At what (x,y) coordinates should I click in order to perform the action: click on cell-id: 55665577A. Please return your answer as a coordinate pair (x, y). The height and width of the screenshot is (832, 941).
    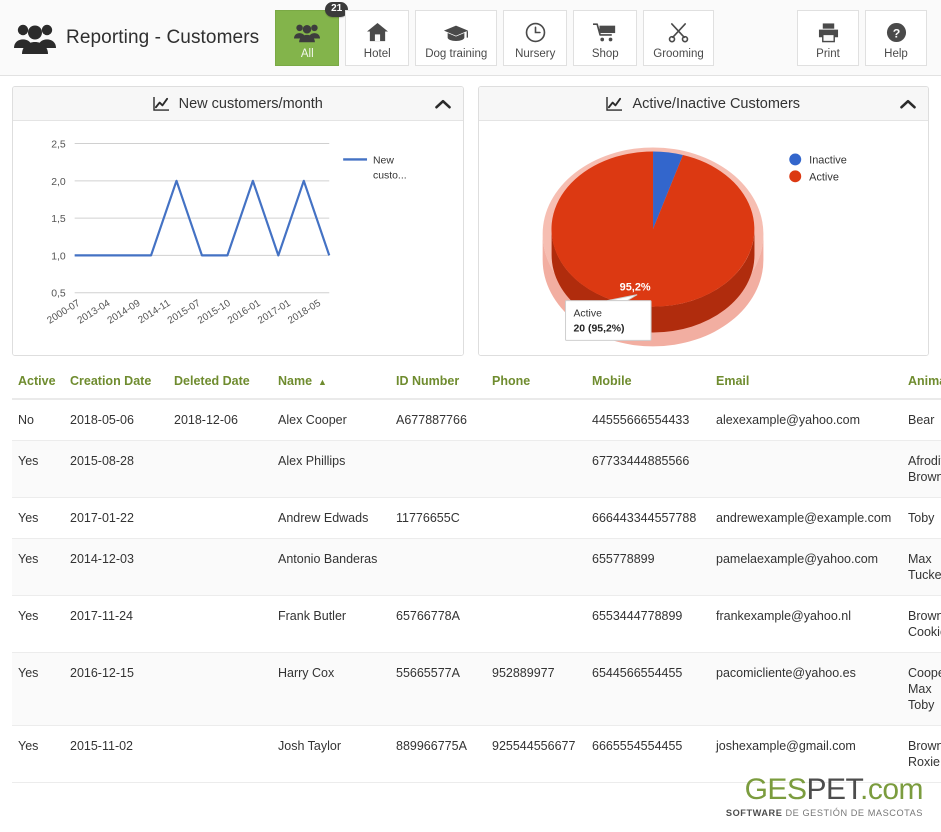
    Looking at the image, I should click on (438, 689).